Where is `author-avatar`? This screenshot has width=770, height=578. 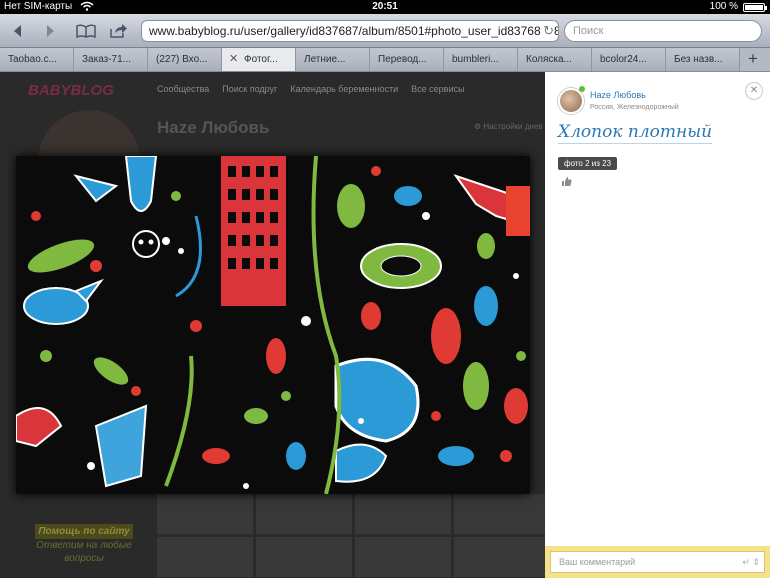 author-avatar is located at coordinates (571, 101).